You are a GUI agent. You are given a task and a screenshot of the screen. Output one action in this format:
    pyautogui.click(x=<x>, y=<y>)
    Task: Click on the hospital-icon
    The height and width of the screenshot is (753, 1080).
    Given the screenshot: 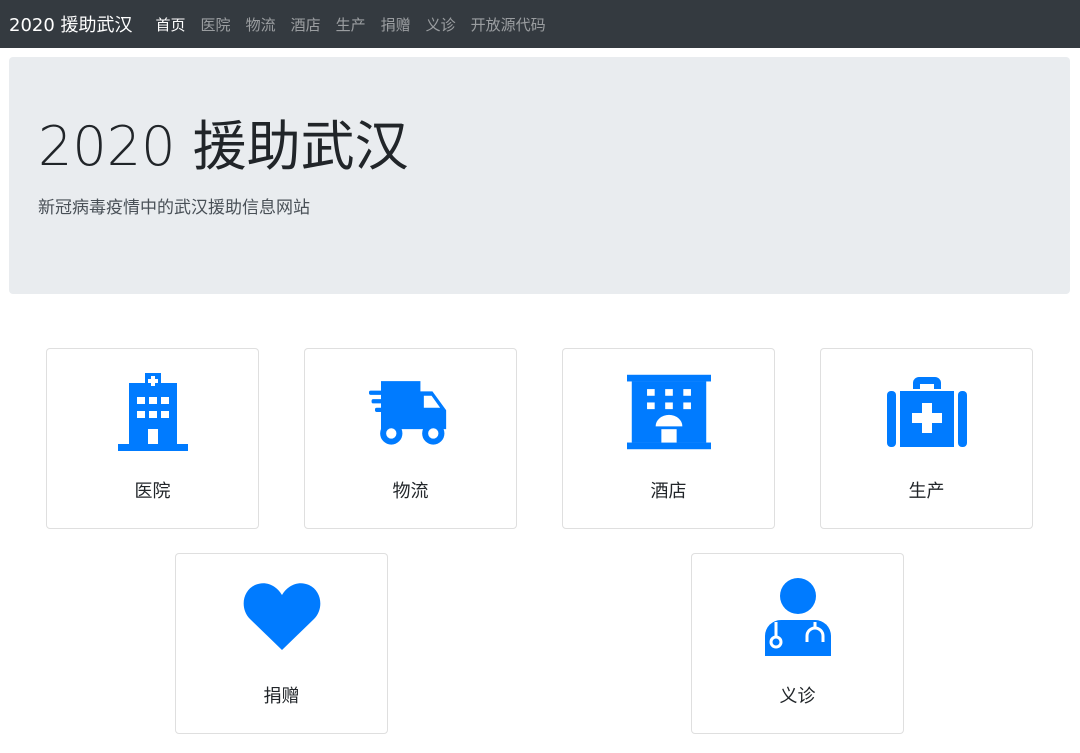 What is the action you would take?
    pyautogui.click(x=153, y=412)
    